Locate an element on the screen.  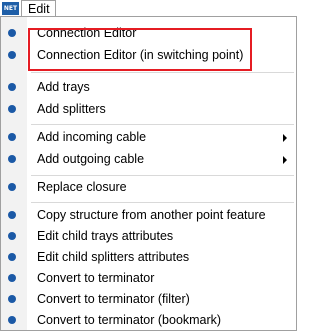
menu-item-label: Edit child trays attributes is located at coordinates (105, 236).